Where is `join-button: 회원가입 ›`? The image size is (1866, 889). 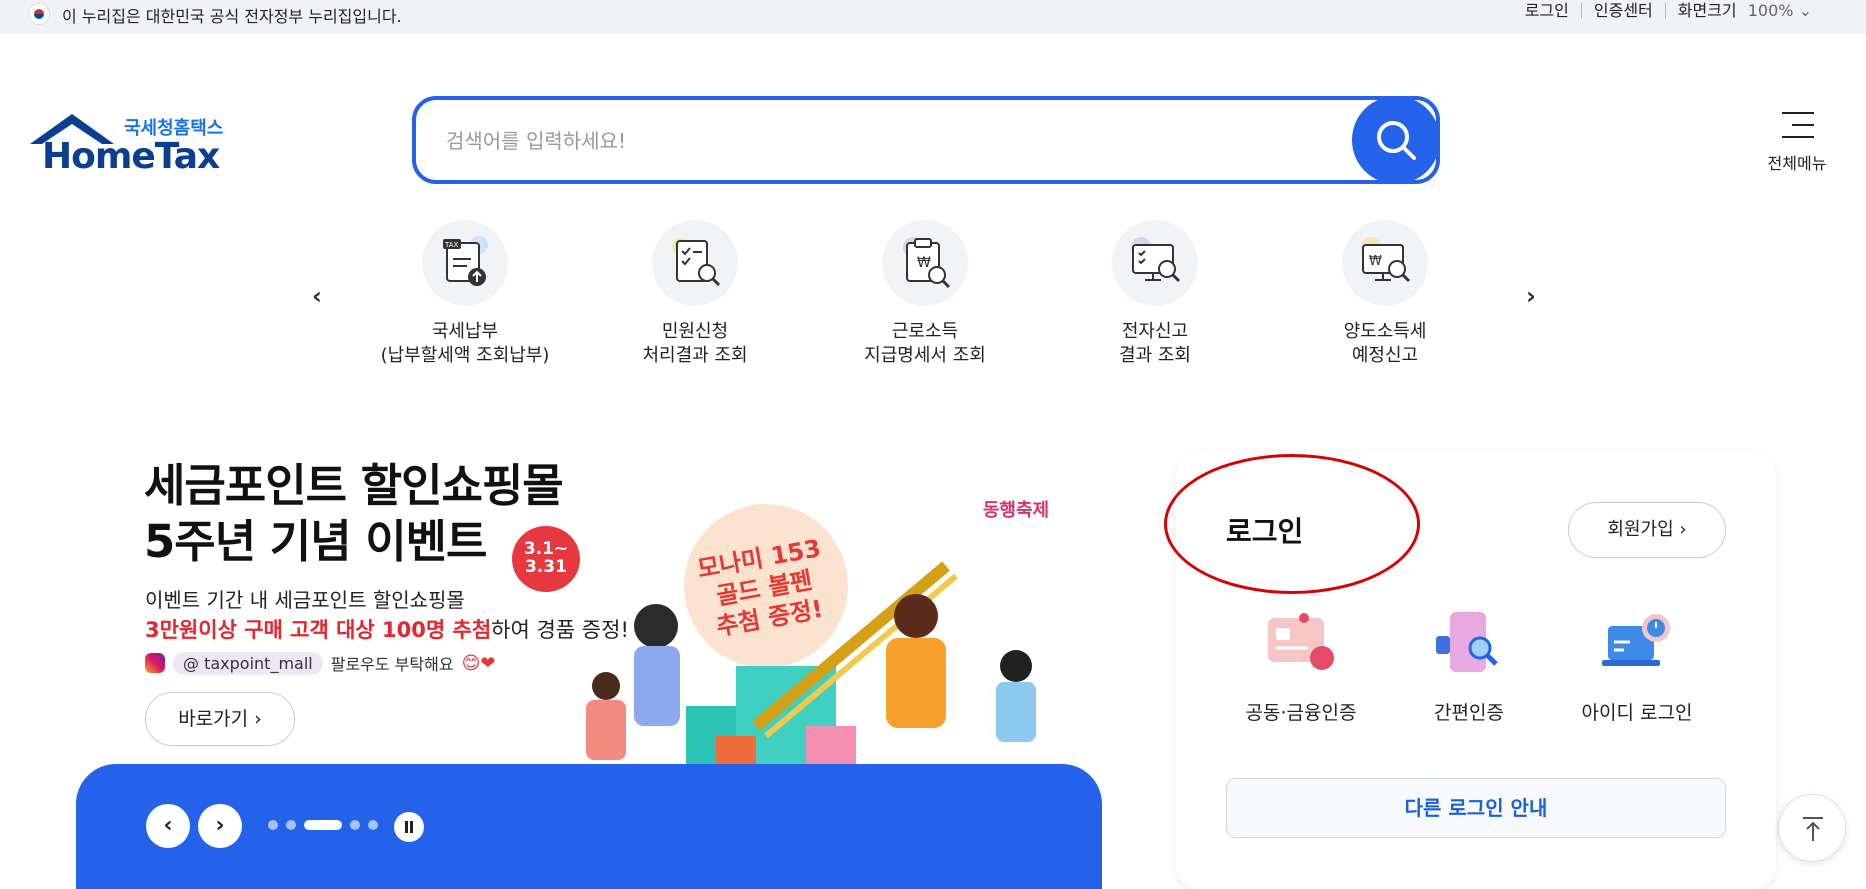 join-button: 회원가입 › is located at coordinates (1647, 530).